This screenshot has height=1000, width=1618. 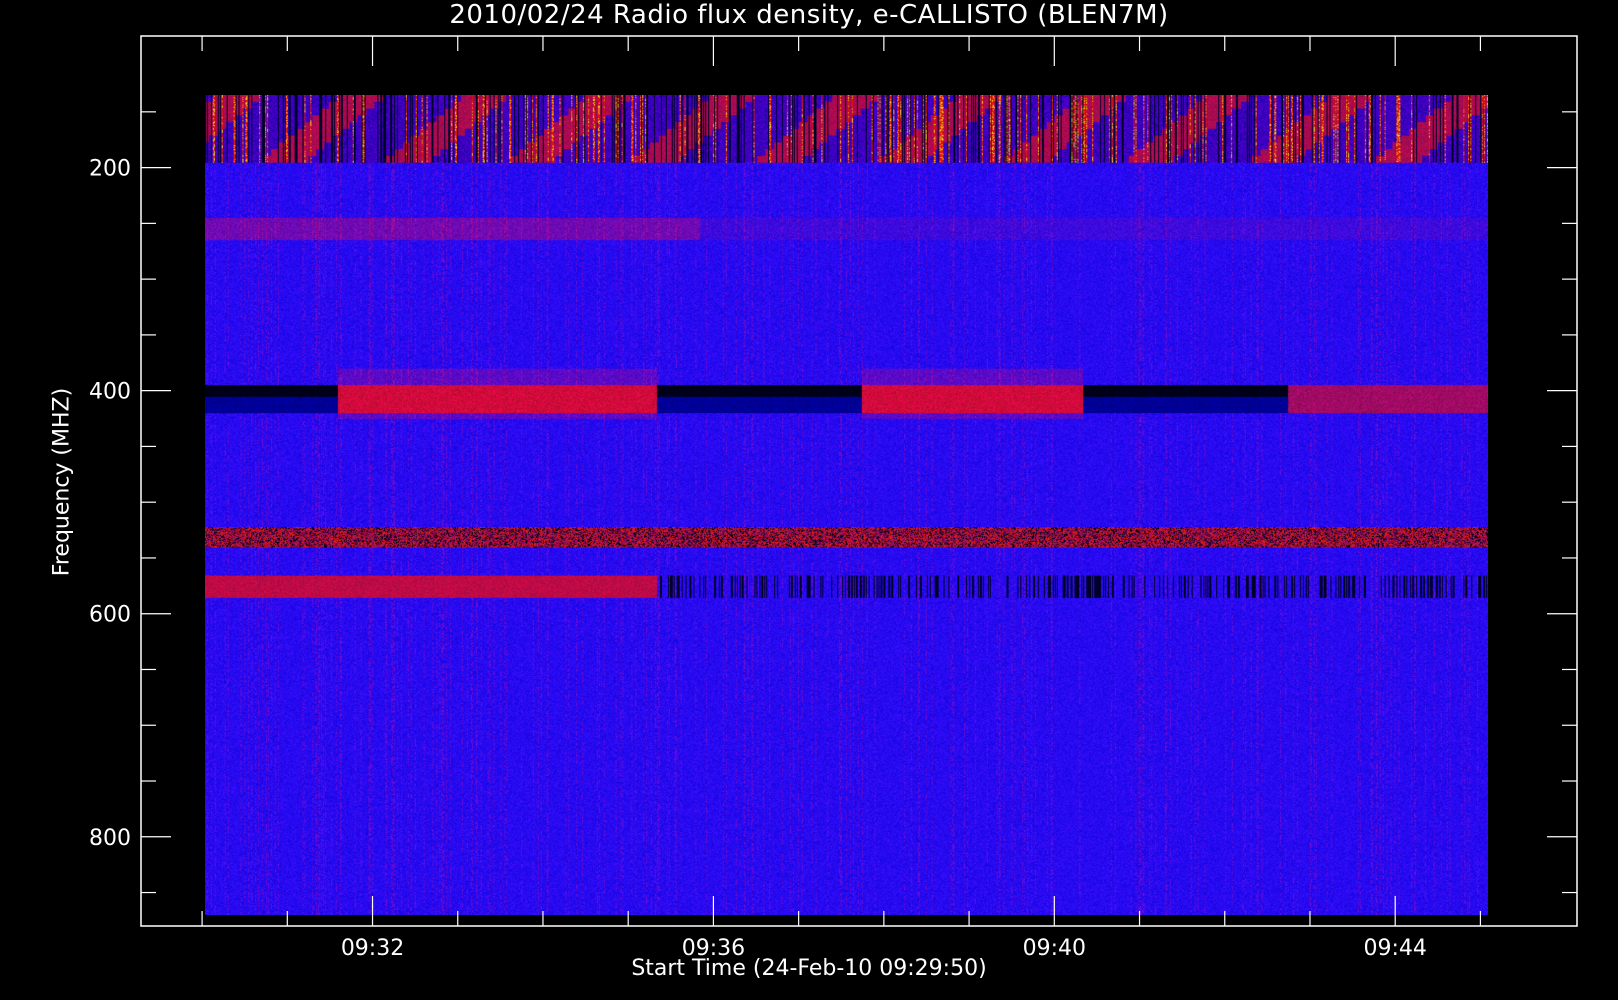 I want to click on y-tick-label: 600, so click(x=110, y=615).